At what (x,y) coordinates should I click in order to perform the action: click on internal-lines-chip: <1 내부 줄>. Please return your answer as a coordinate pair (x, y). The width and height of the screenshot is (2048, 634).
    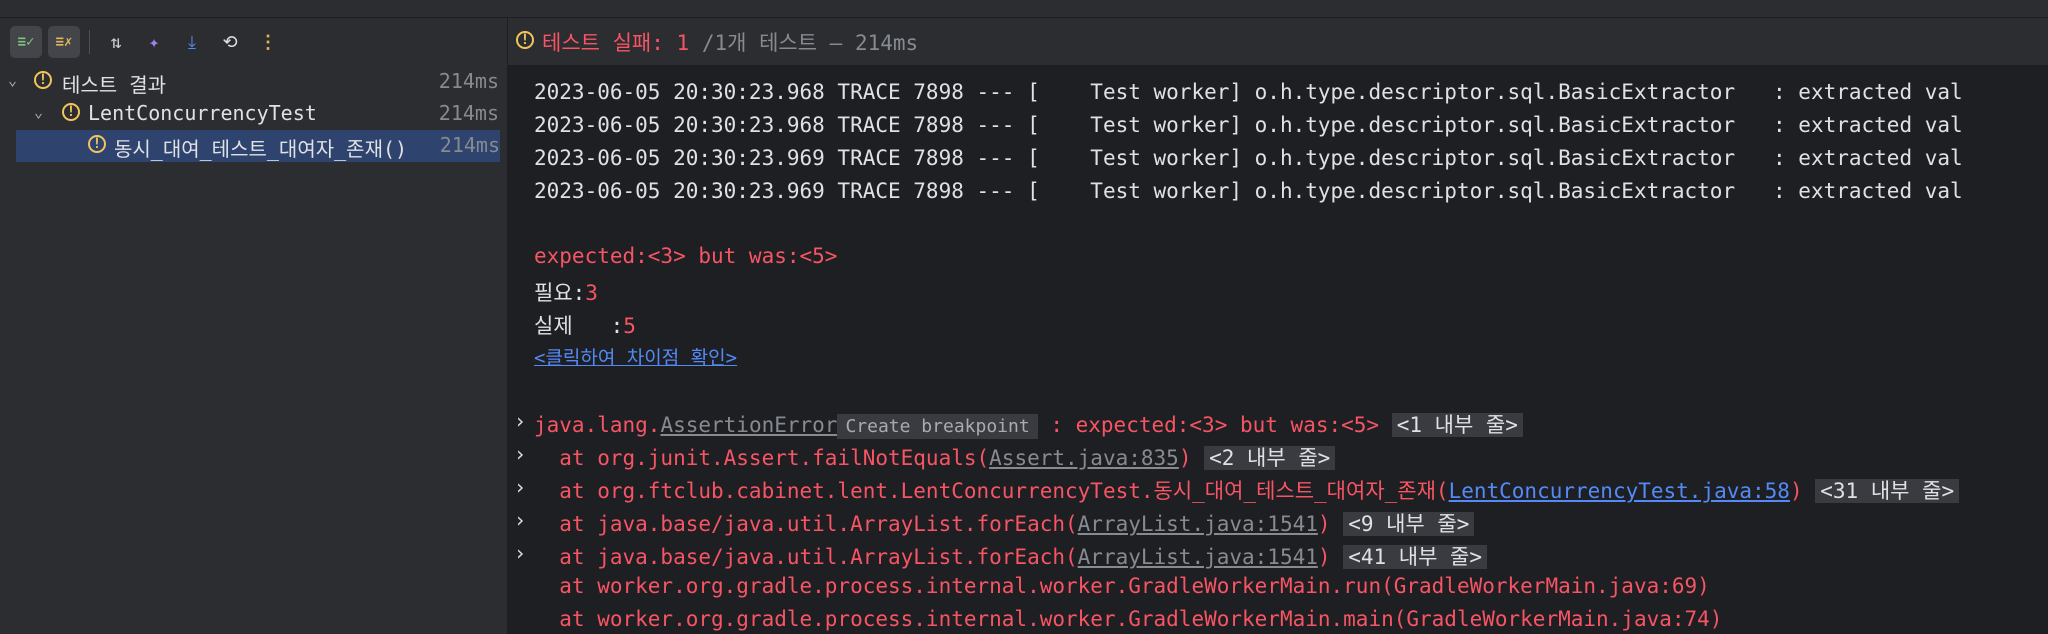
    Looking at the image, I should click on (1457, 425).